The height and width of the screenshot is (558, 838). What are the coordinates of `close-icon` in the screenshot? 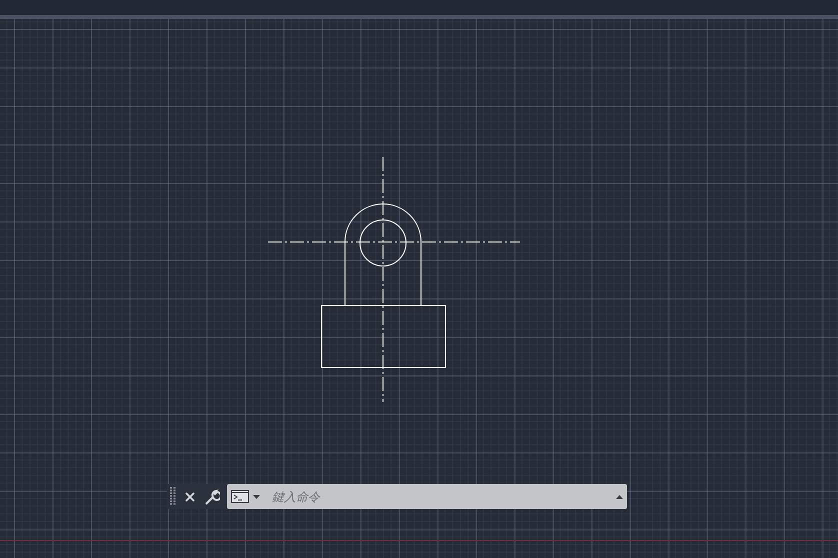 It's located at (190, 497).